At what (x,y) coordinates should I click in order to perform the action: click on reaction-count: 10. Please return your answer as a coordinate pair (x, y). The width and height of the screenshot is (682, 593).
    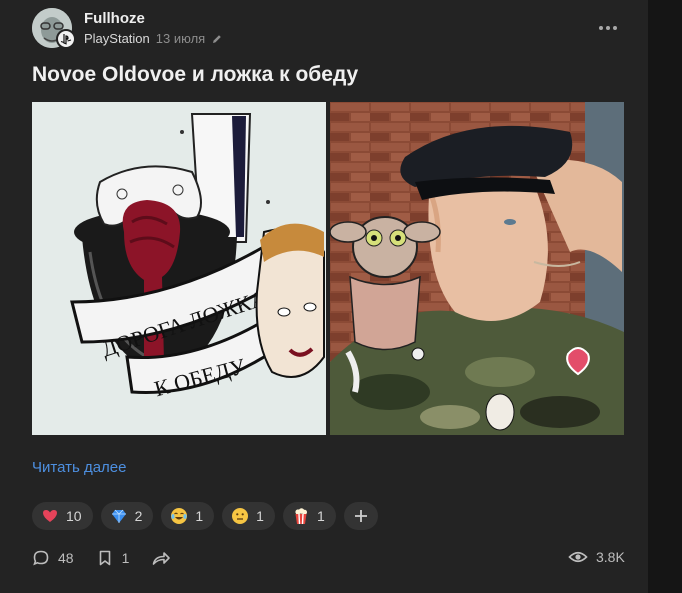
    Looking at the image, I should click on (74, 516).